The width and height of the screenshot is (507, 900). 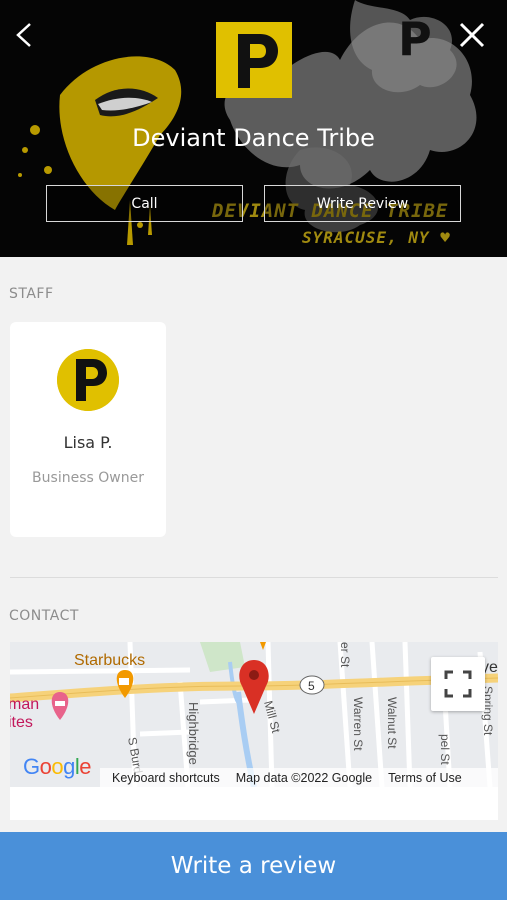 What do you see at coordinates (88, 429) in the screenshot?
I see `staff-card` at bounding box center [88, 429].